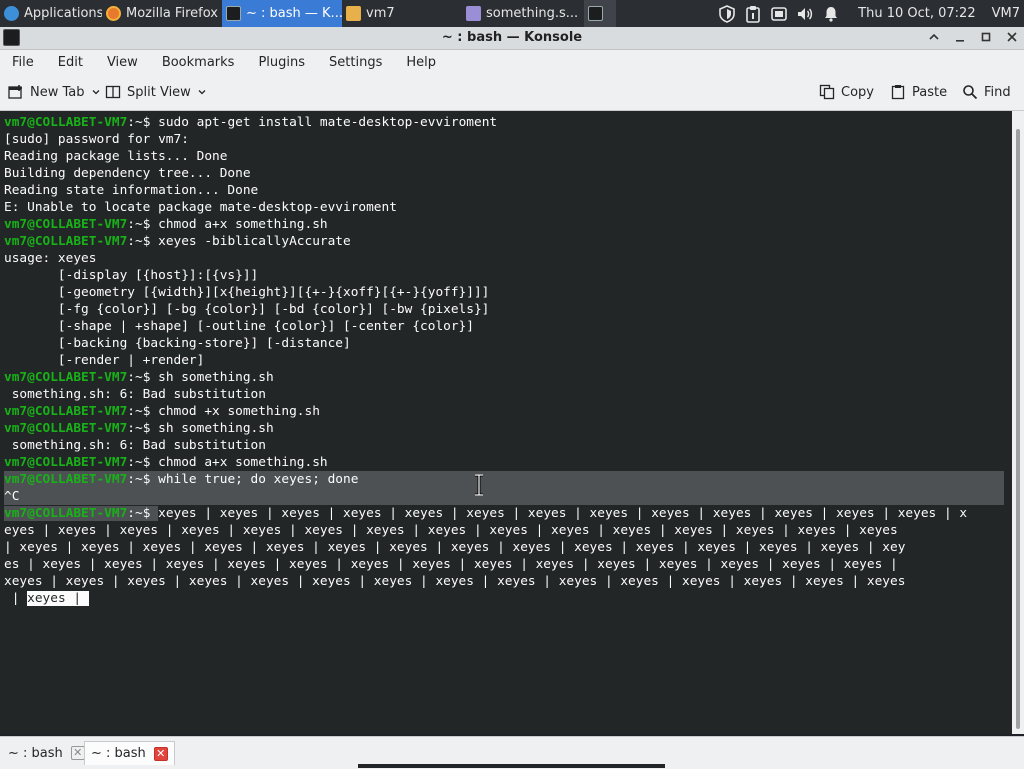  Describe the element at coordinates (506, 394) in the screenshot. I see `output-line: something.sh: 6: Bad substitution` at that location.